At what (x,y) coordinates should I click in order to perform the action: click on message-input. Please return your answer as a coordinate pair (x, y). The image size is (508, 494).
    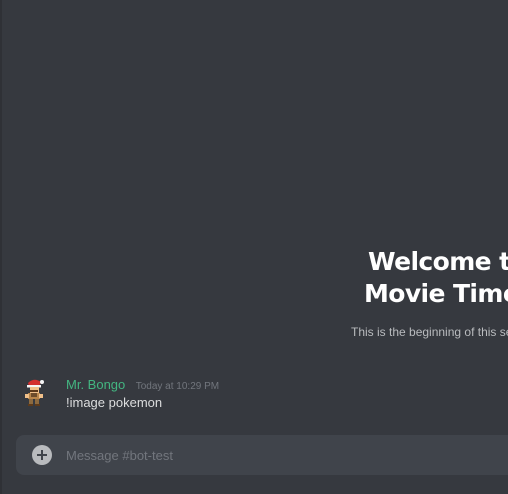
    Looking at the image, I should click on (286, 455).